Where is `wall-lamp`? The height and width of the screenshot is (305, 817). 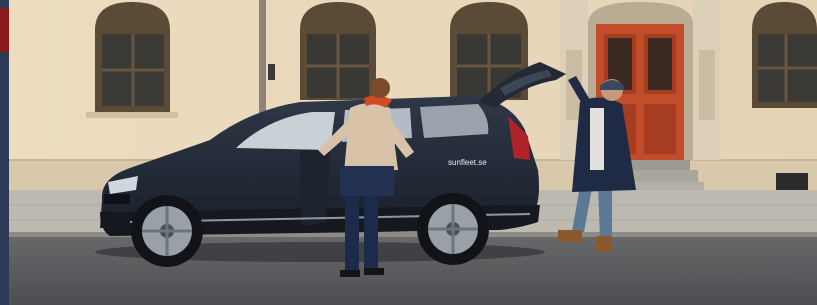 wall-lamp is located at coordinates (271, 72).